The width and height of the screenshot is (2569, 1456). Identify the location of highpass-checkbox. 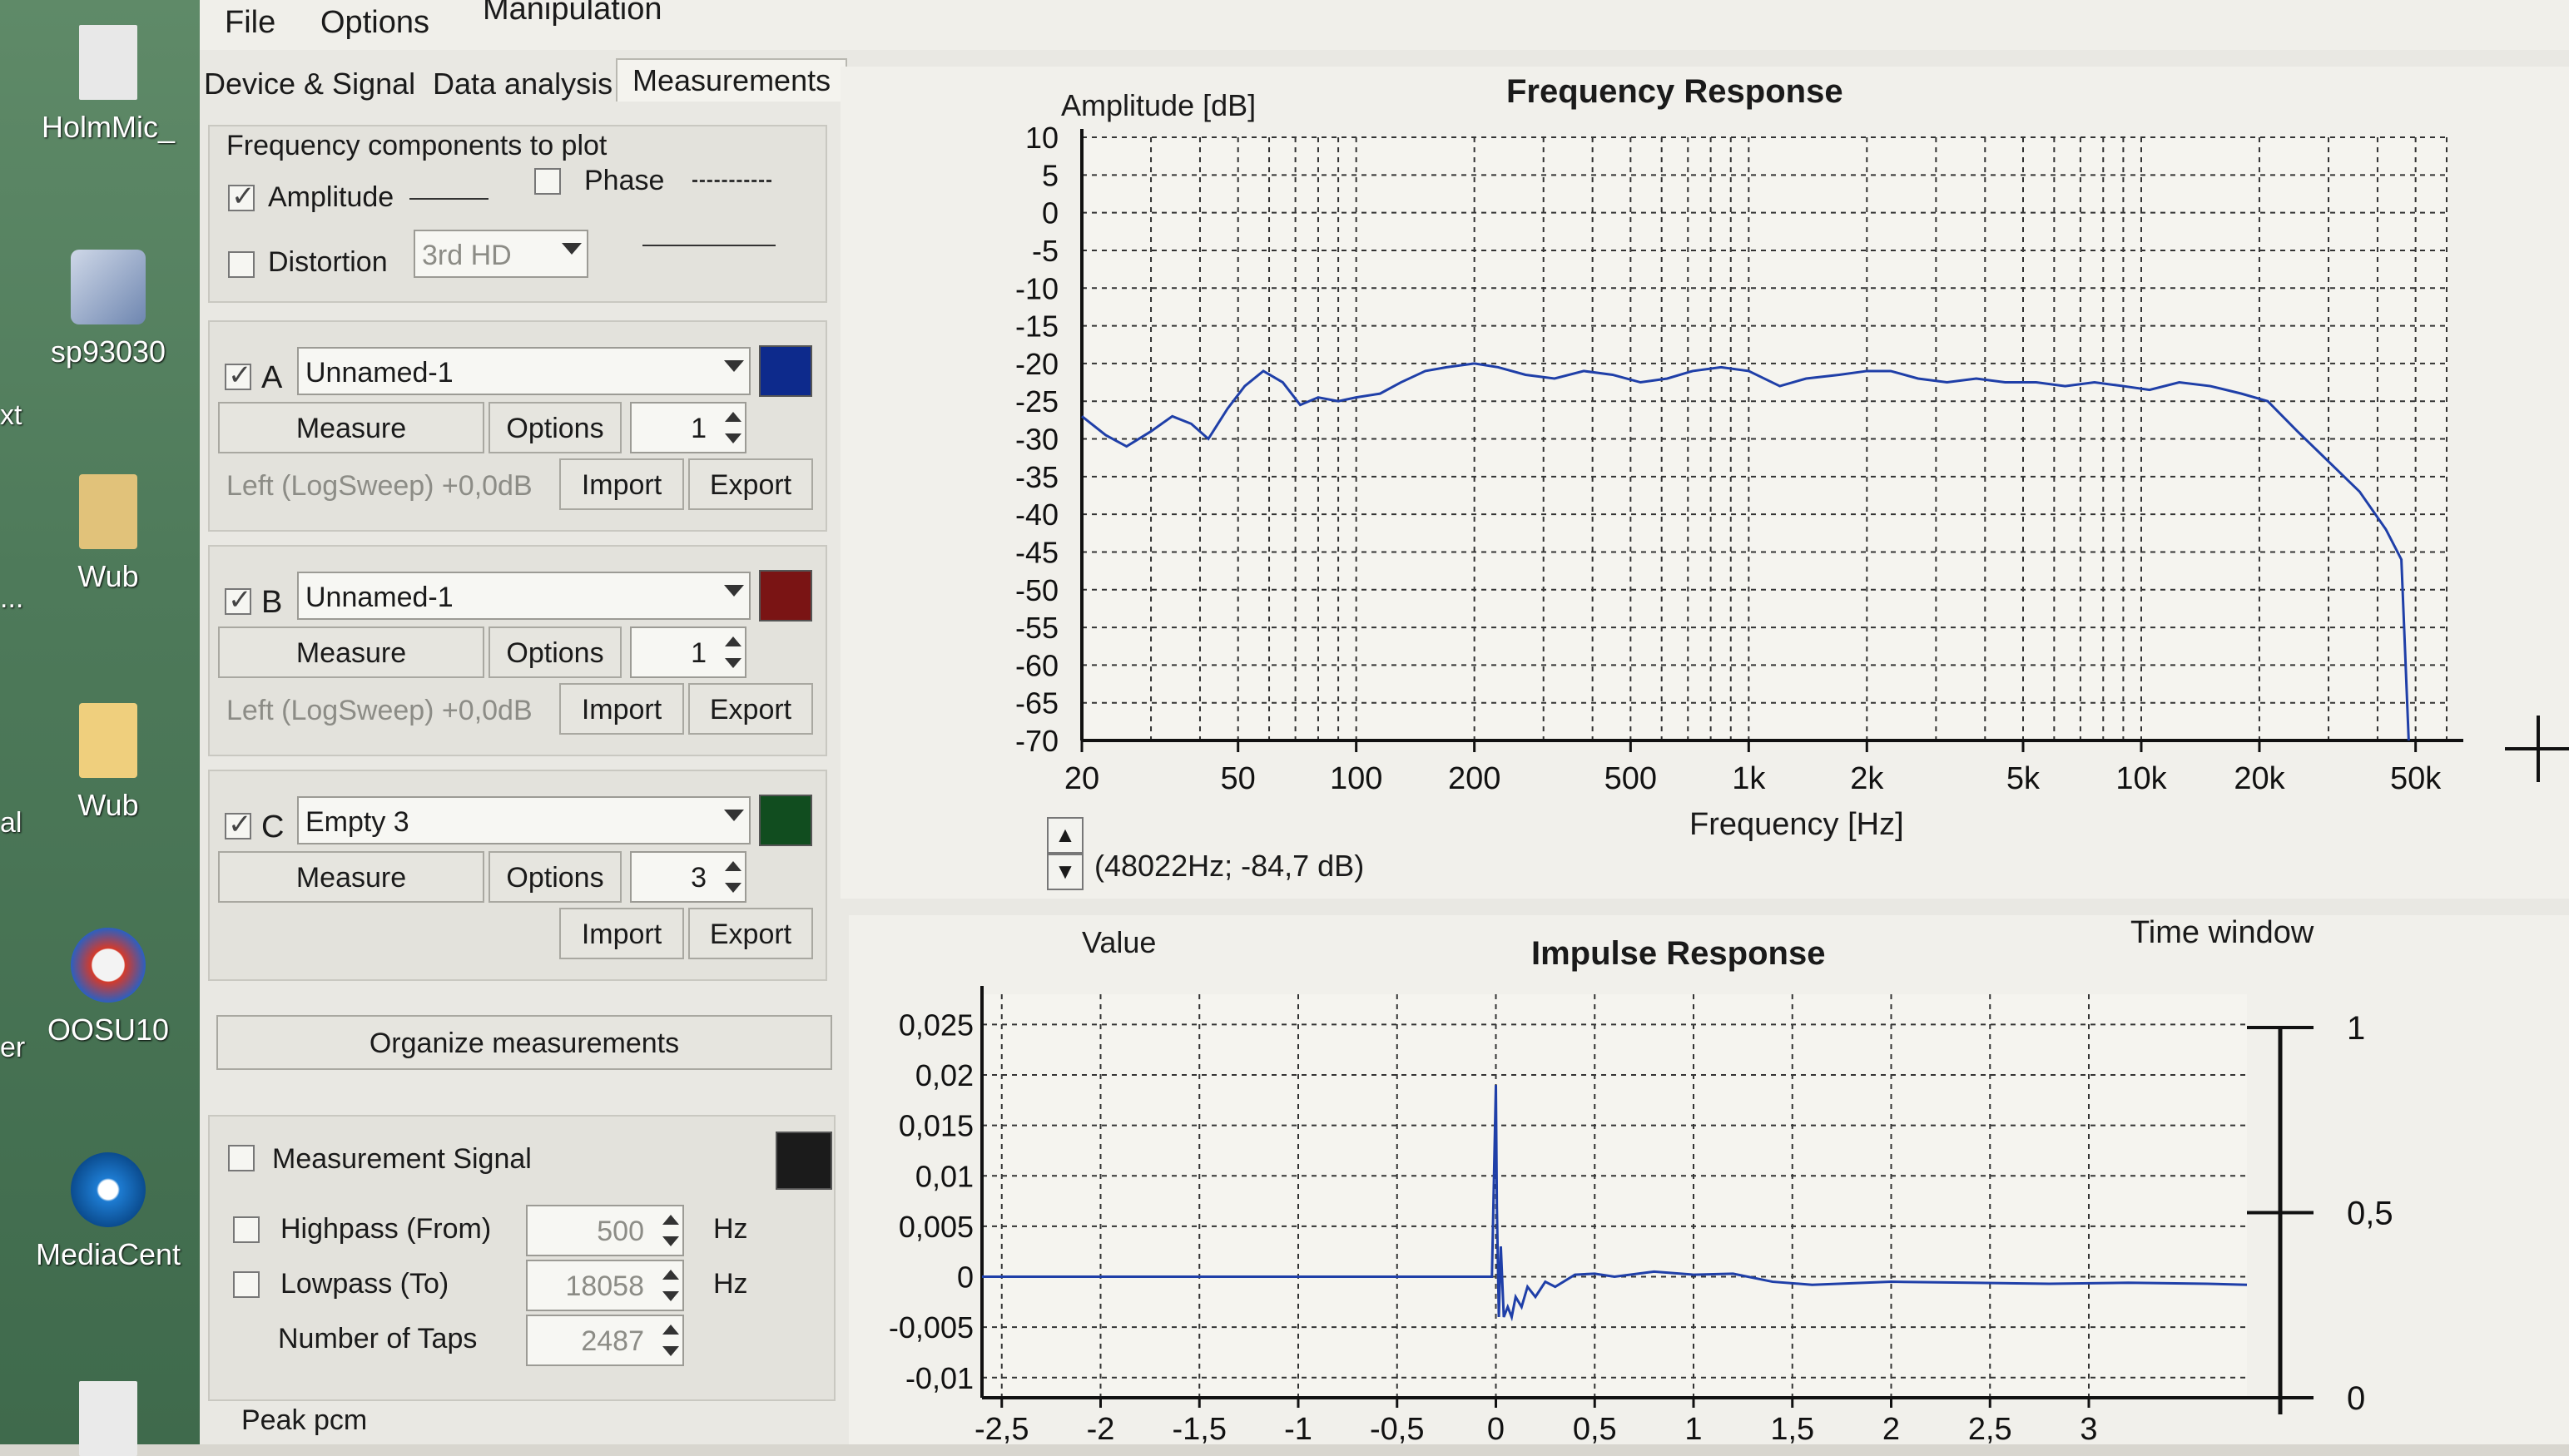
(246, 1229).